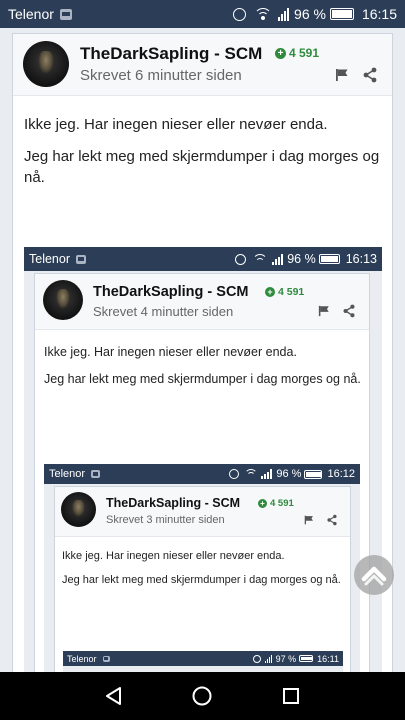 The image size is (405, 720). Describe the element at coordinates (379, 14) in the screenshot. I see `clock: 16:15` at that location.